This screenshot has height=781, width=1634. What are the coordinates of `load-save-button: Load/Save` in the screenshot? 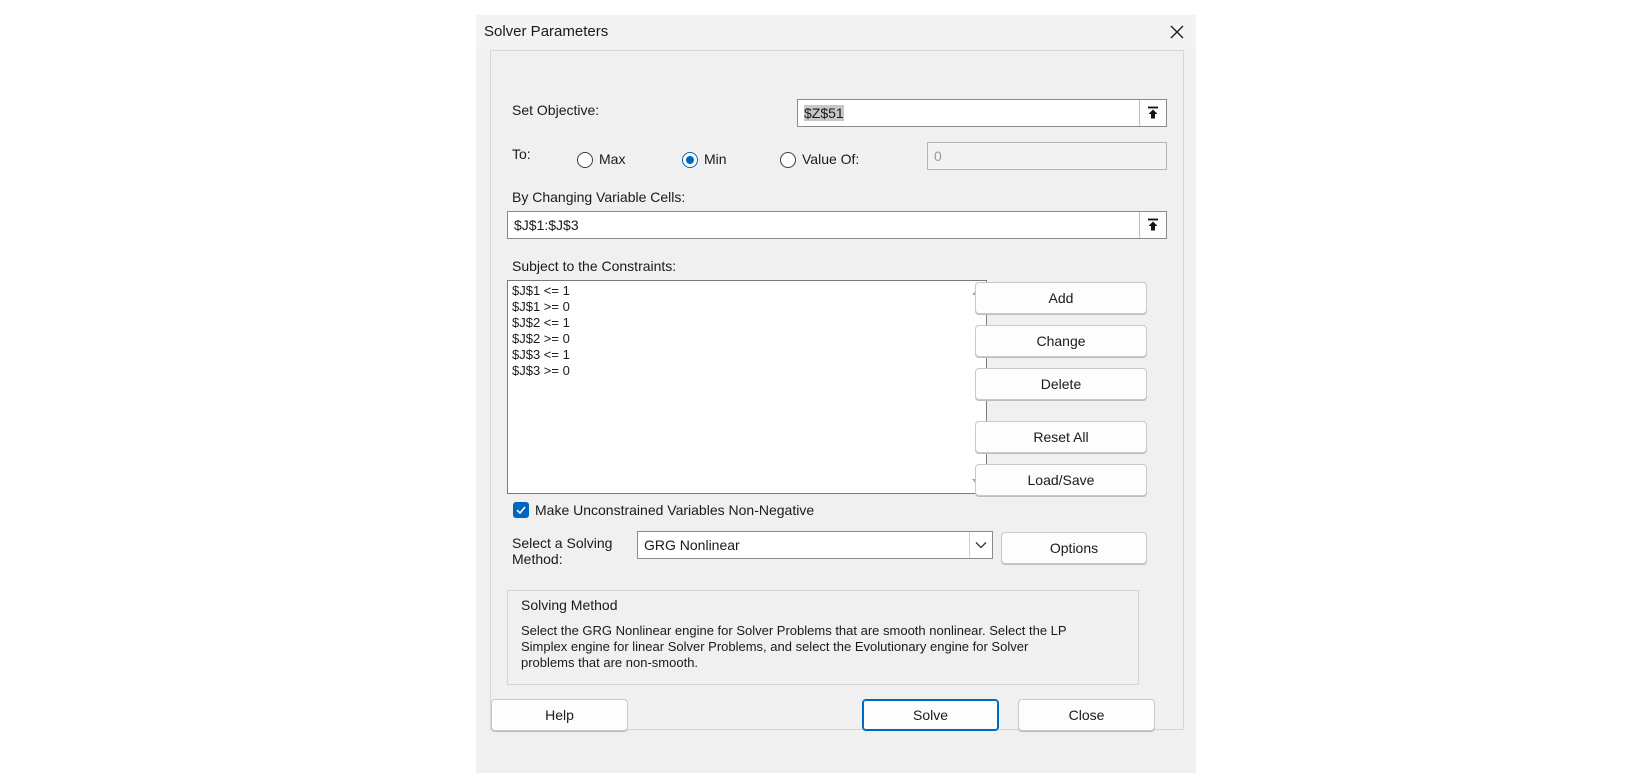 It's located at (1061, 480).